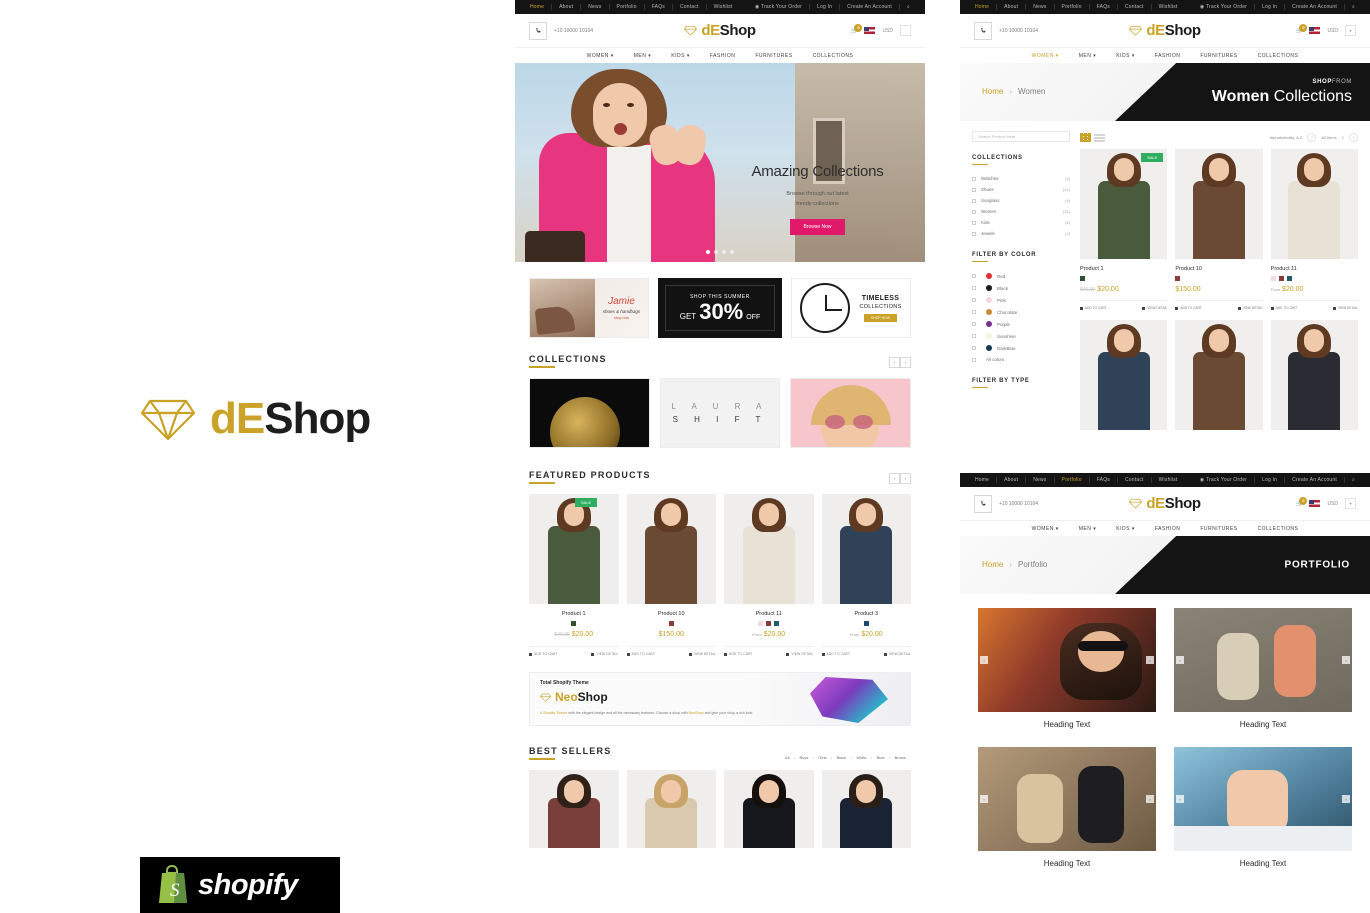  I want to click on topbar-link-news: News, so click(1040, 480).